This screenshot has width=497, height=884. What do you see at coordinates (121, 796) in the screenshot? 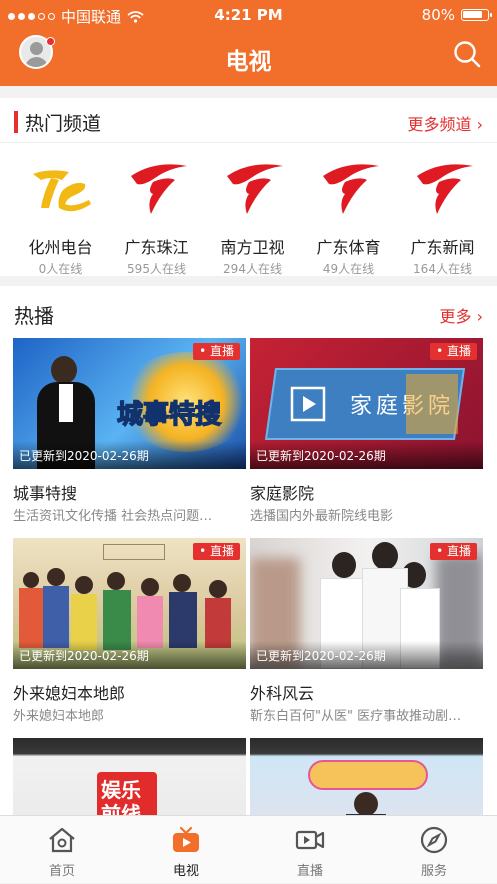
I see `program-logo-text: 娱乐前线` at bounding box center [121, 796].